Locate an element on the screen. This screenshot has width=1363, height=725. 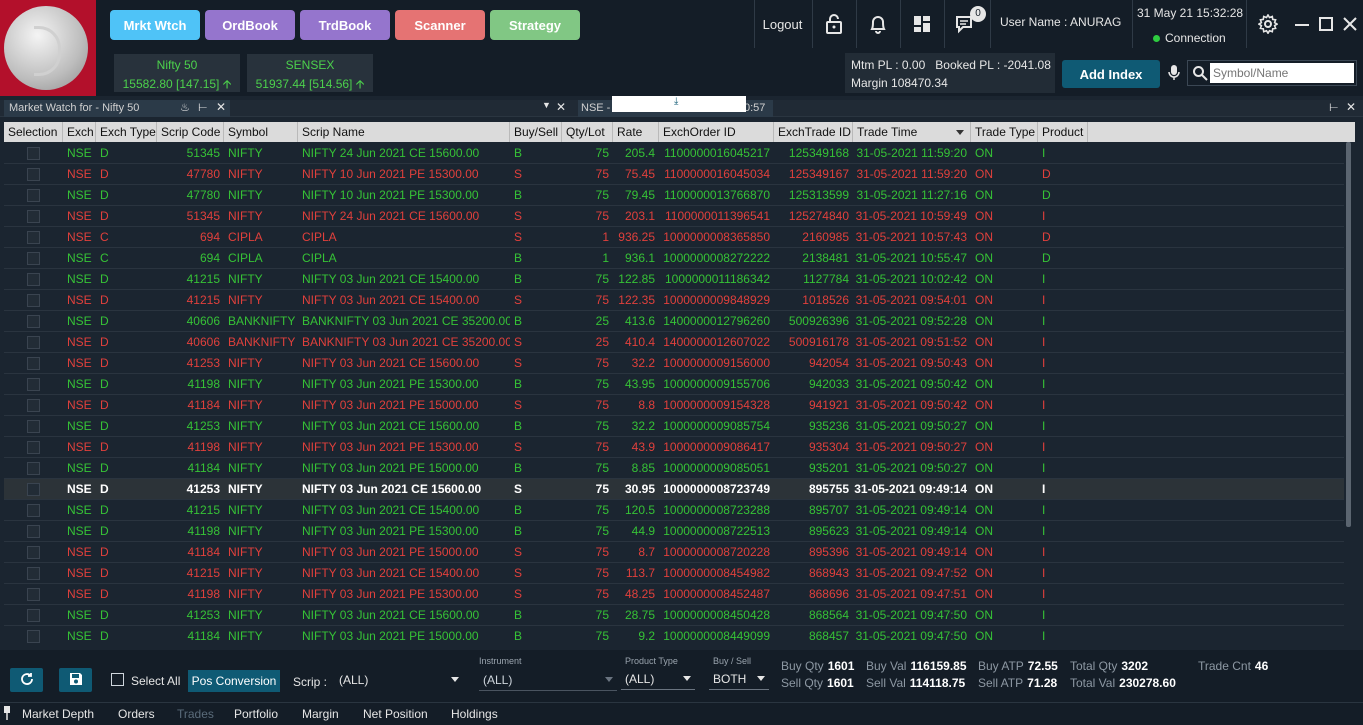
logout-button: Logout is located at coordinates (782, 24).